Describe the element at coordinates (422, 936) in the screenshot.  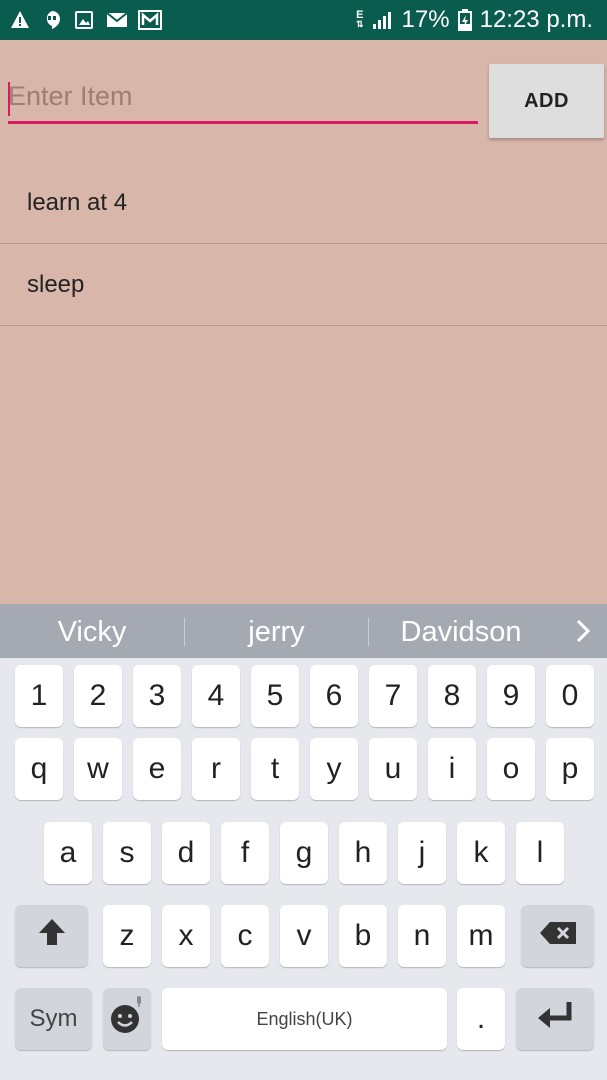
I see `key-n: n` at that location.